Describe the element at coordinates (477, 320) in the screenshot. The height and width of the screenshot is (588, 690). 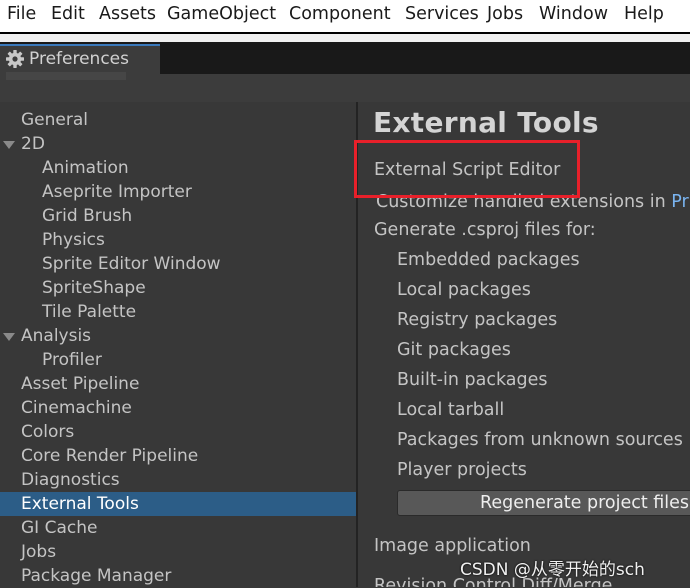
I see `option-registry-packages: Registry packages` at that location.